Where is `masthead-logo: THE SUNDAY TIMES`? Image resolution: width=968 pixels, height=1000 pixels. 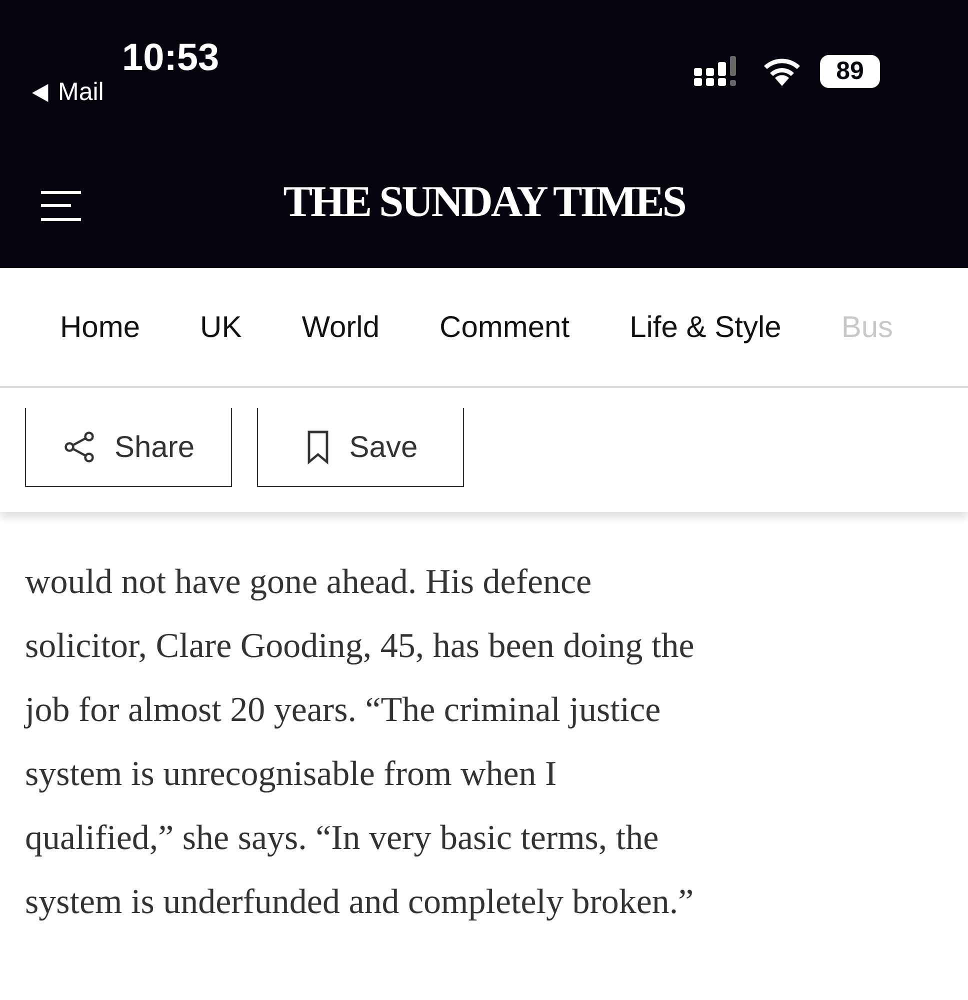
masthead-logo: THE SUNDAY TIMES is located at coordinates (484, 202).